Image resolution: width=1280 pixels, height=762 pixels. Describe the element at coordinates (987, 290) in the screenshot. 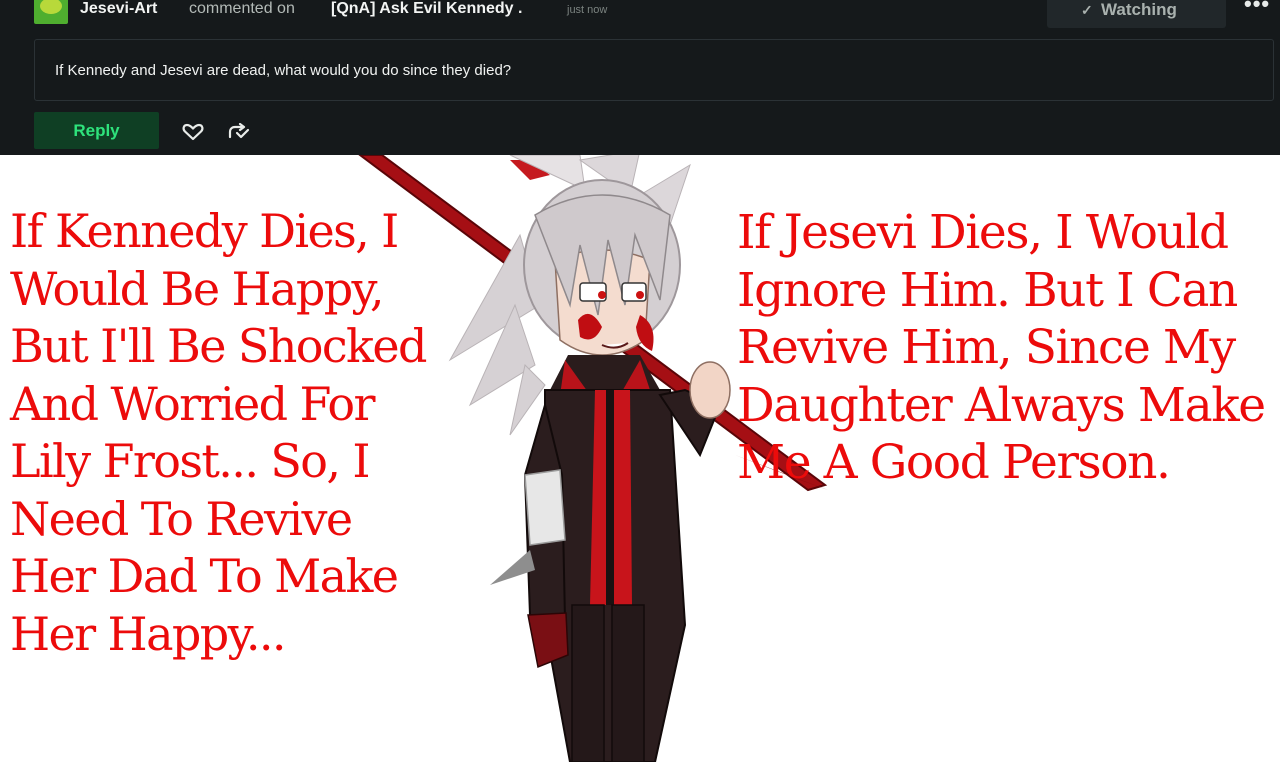

I see `answer-line: Ignore Him. But I Can` at that location.